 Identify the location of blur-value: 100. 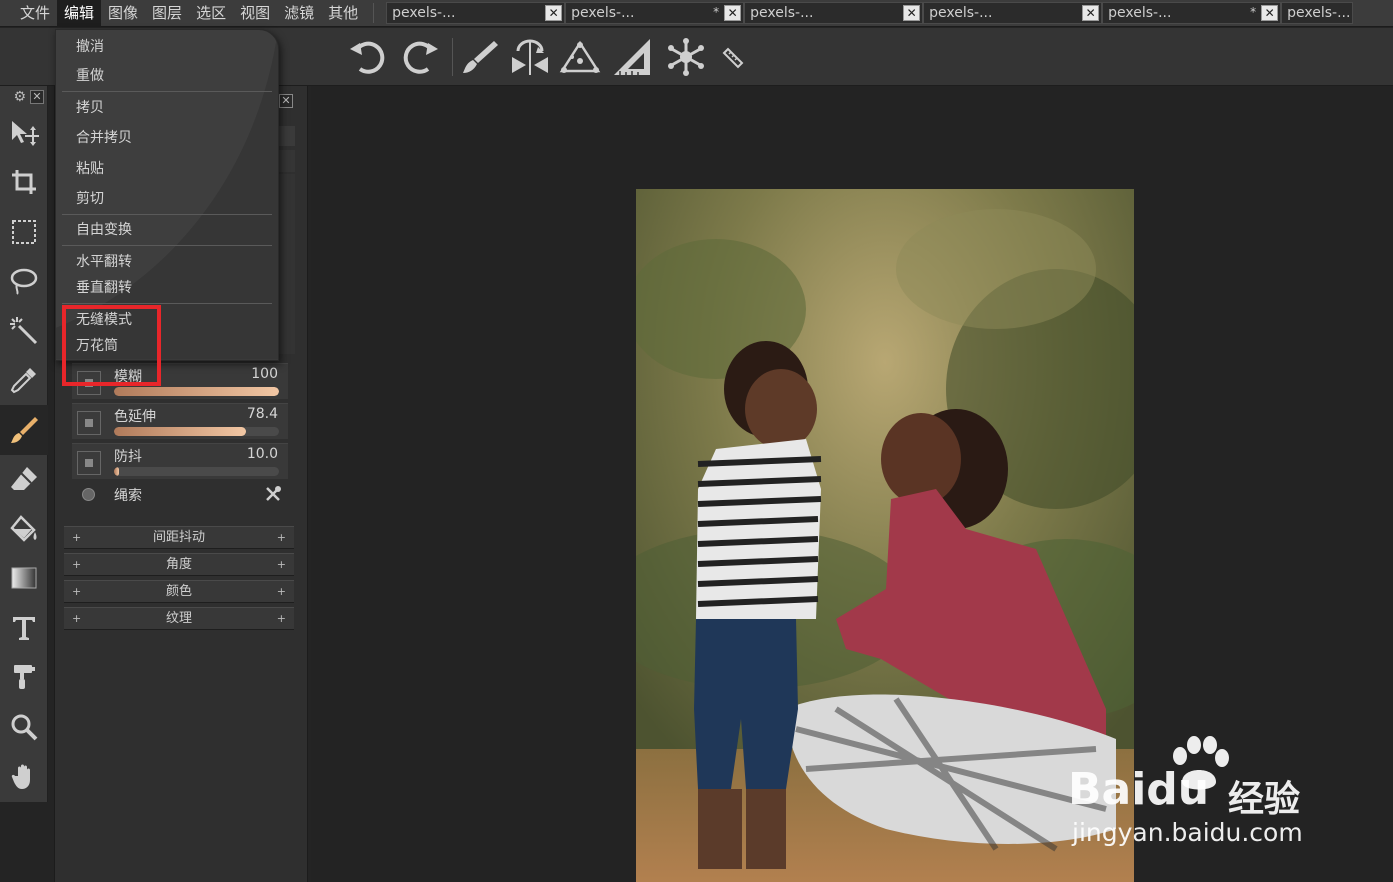
(264, 374).